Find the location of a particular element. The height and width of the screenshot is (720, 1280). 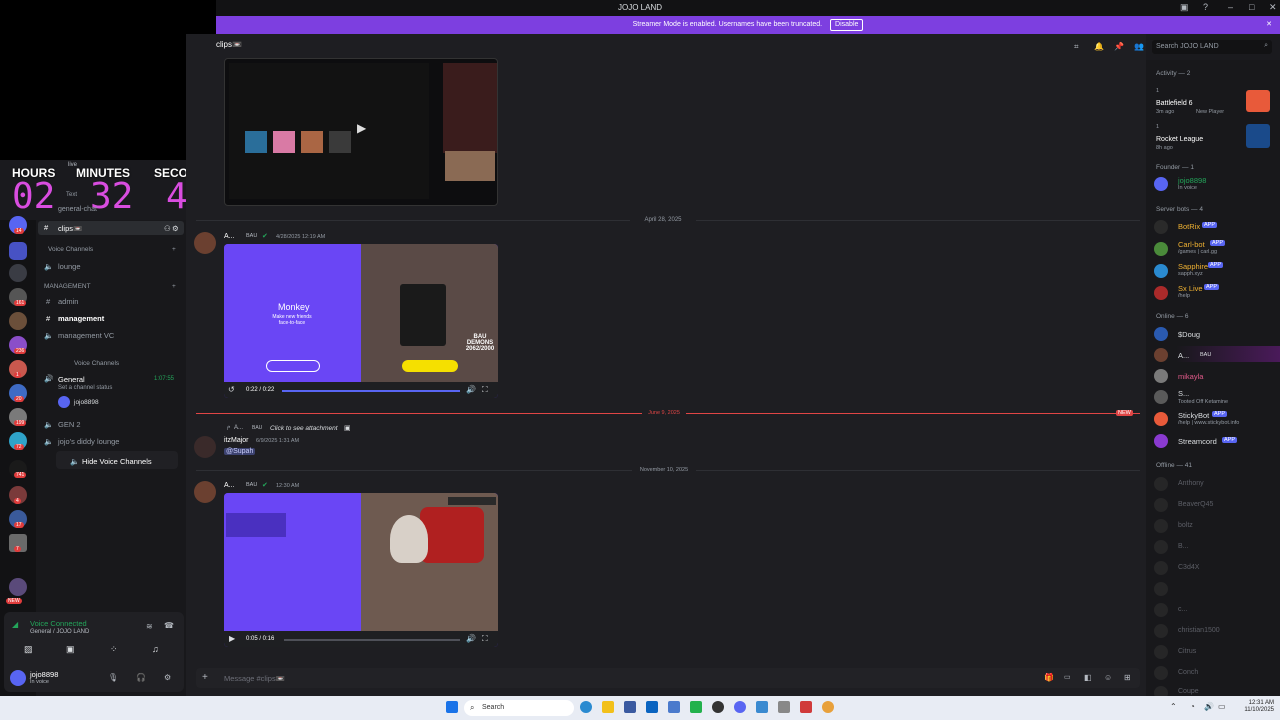

chrome-icon is located at coordinates (828, 707).